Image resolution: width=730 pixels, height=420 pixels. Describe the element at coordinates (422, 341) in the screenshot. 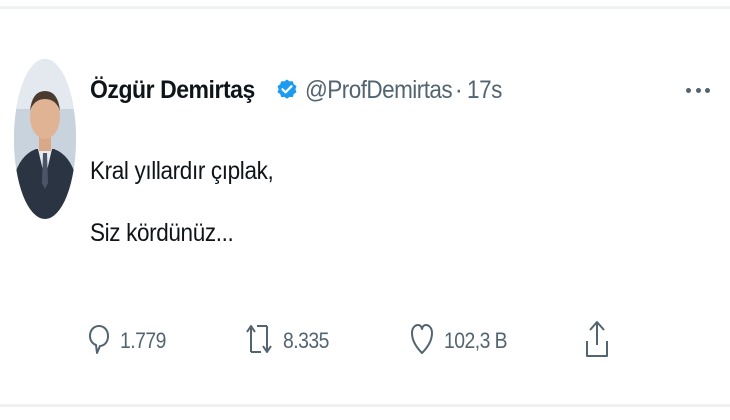

I see `heart-icon` at that location.